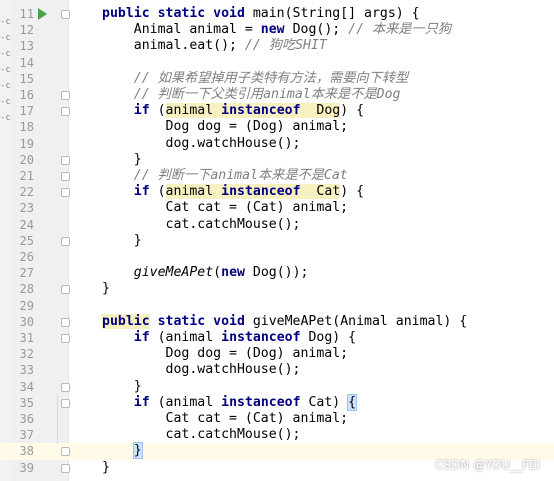  What do you see at coordinates (126, 321) in the screenshot?
I see `code-token: public` at bounding box center [126, 321].